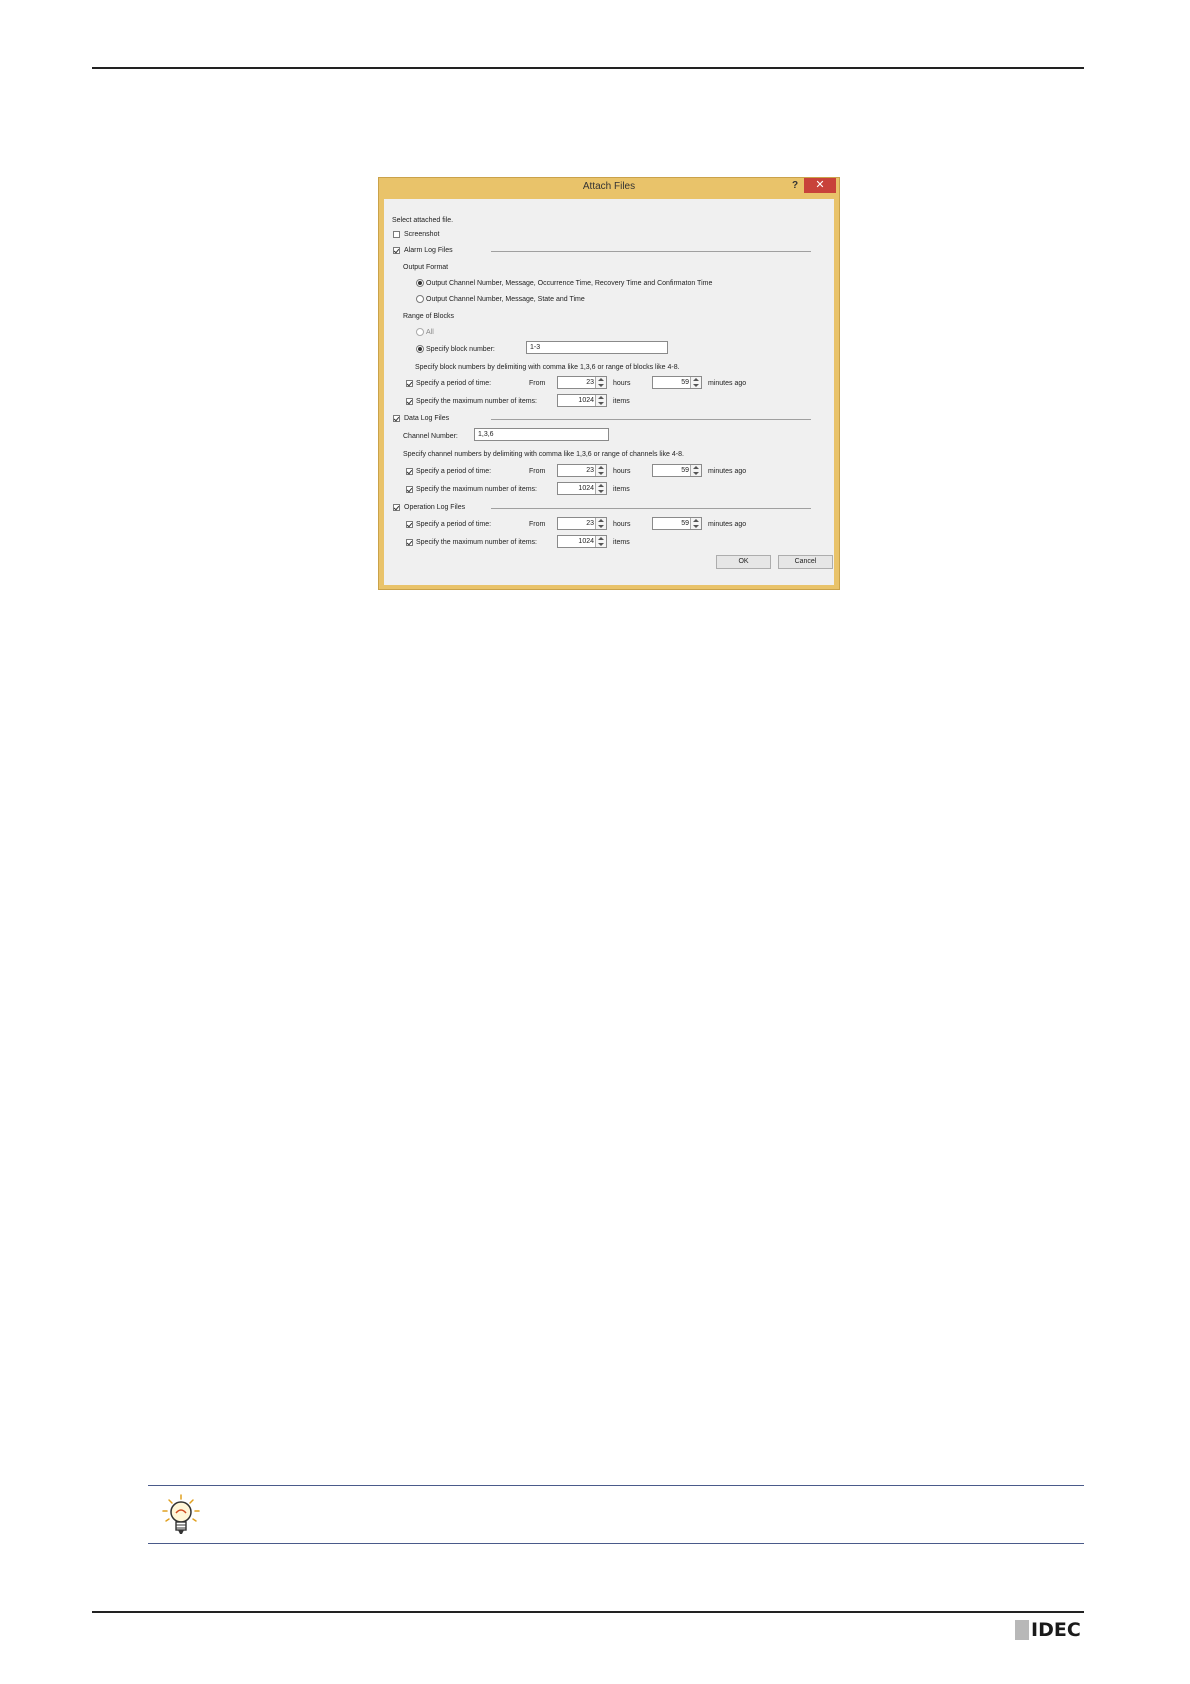  What do you see at coordinates (396, 250) in the screenshot?
I see `alarm-log-checkbox` at bounding box center [396, 250].